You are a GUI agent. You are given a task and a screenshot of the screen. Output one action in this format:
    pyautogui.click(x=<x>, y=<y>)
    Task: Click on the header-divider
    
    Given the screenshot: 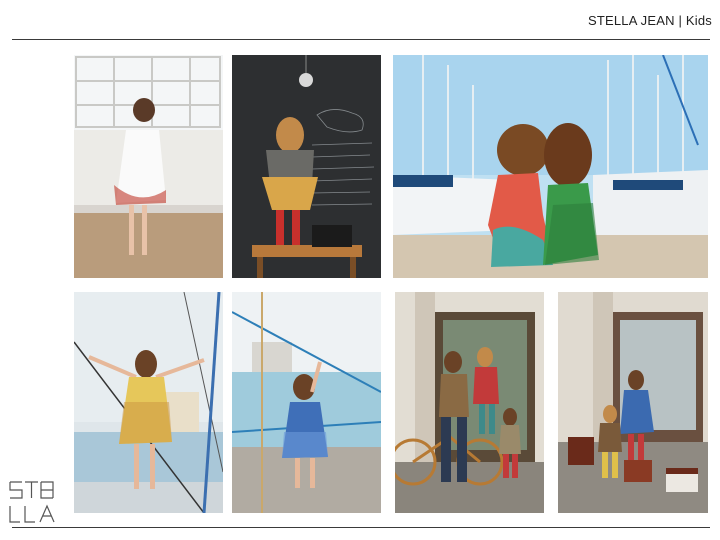 What is the action you would take?
    pyautogui.click(x=361, y=39)
    